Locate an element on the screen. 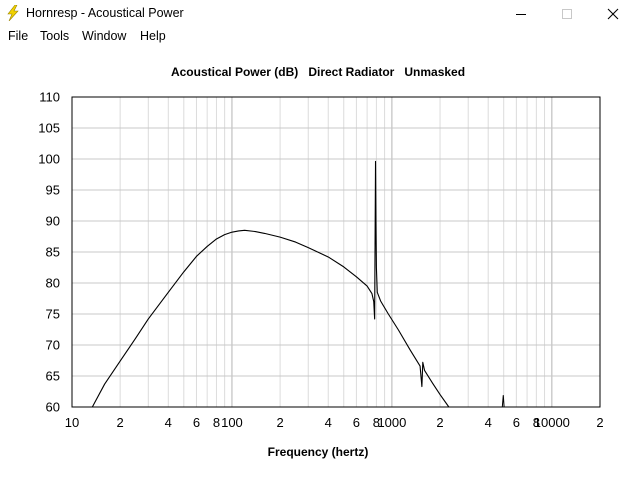 The image size is (636, 478). x-tick-label: 100 is located at coordinates (232, 422).